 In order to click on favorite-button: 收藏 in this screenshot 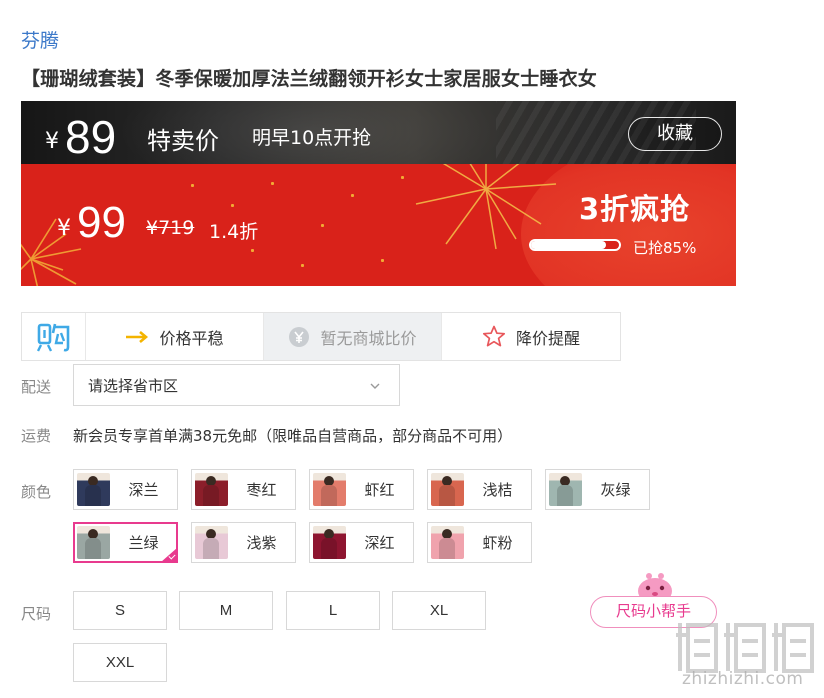, I will do `click(675, 134)`.